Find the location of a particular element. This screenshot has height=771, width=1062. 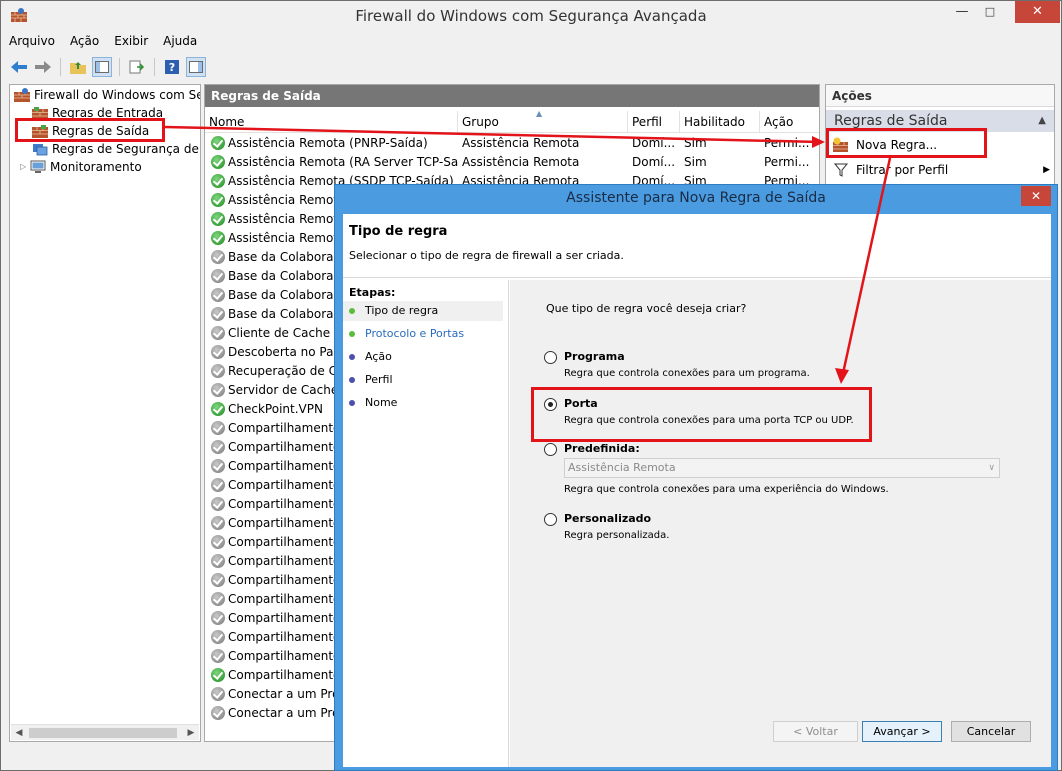

annotation-box-porta is located at coordinates (701, 414).